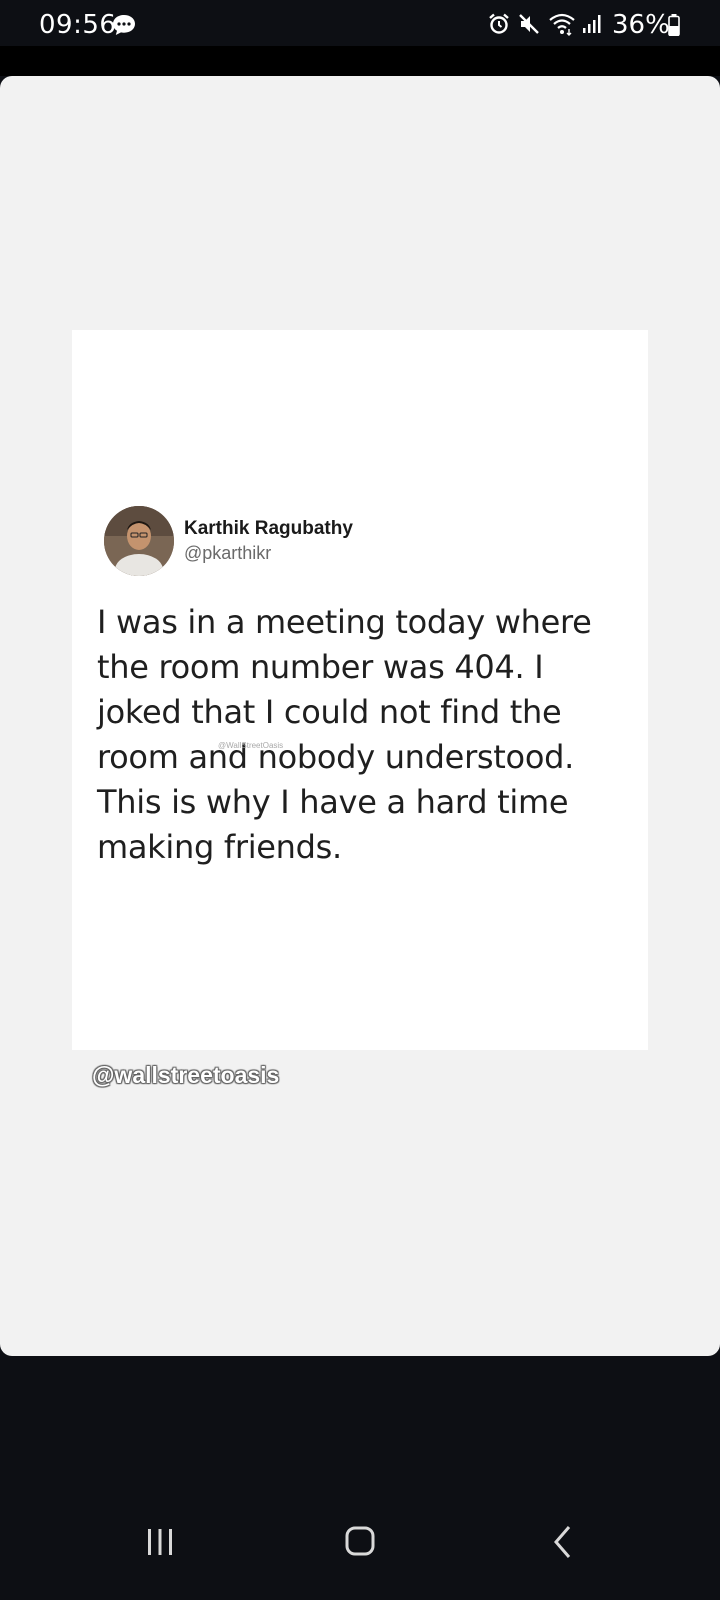 This screenshot has height=1600, width=720. I want to click on battery-icon, so click(674, 27).